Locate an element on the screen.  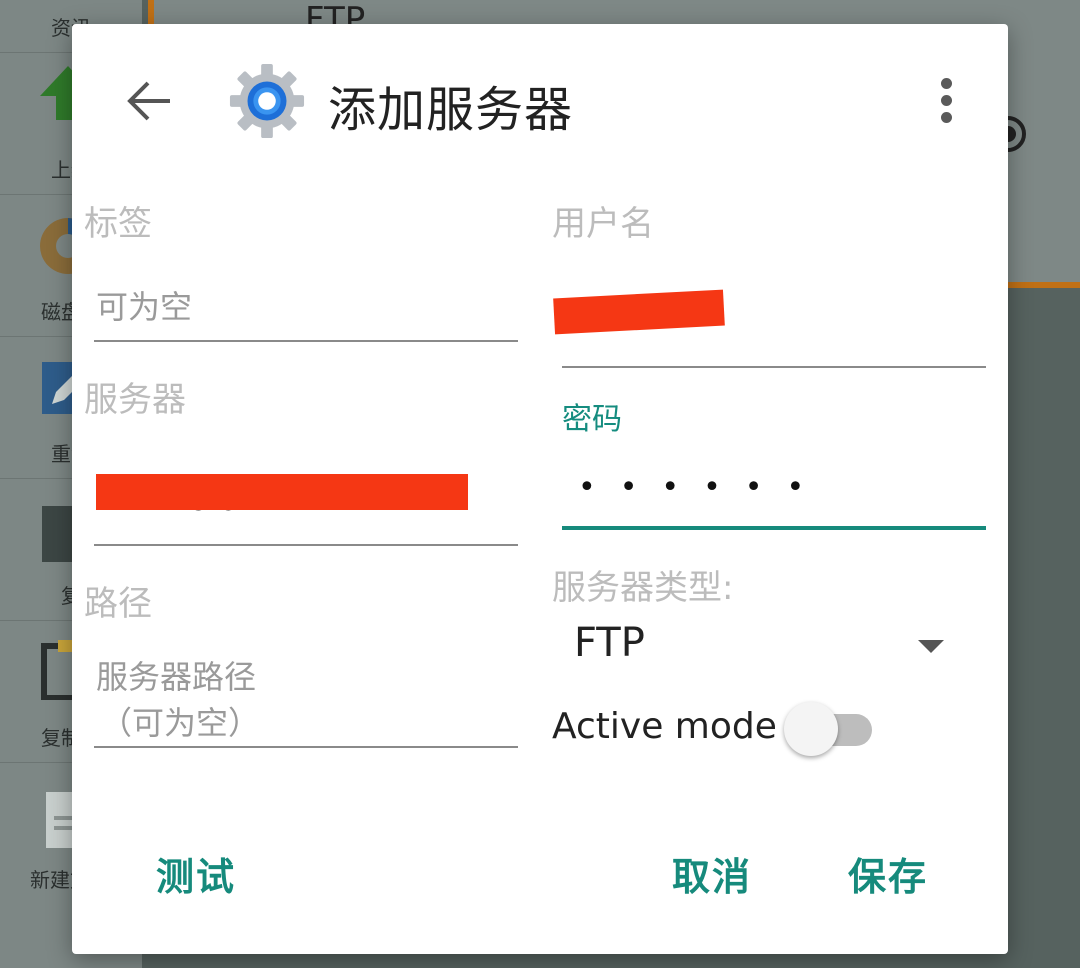
redaction-mark is located at coordinates (282, 492).